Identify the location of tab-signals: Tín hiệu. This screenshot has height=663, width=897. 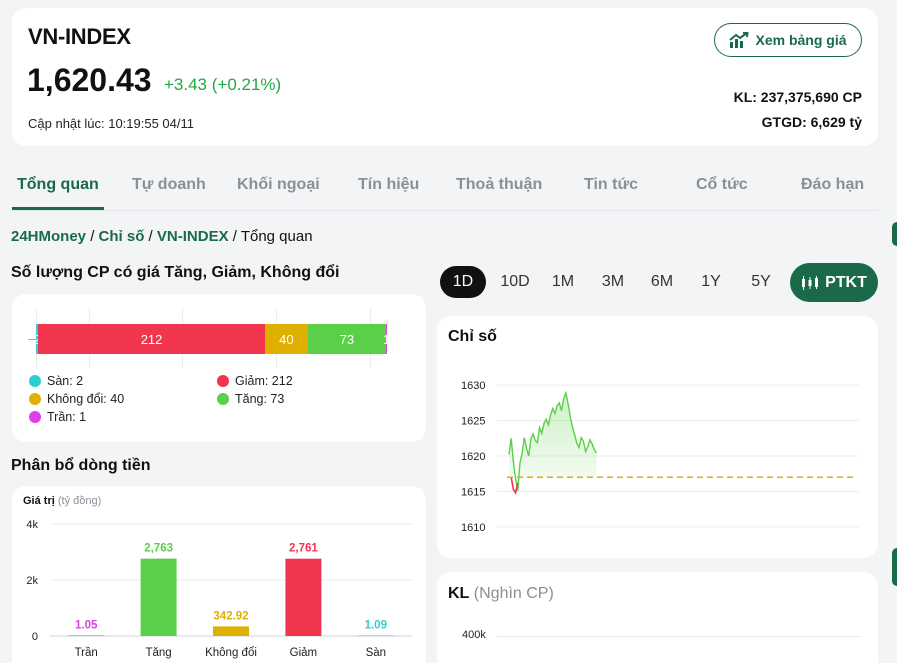
(388, 185).